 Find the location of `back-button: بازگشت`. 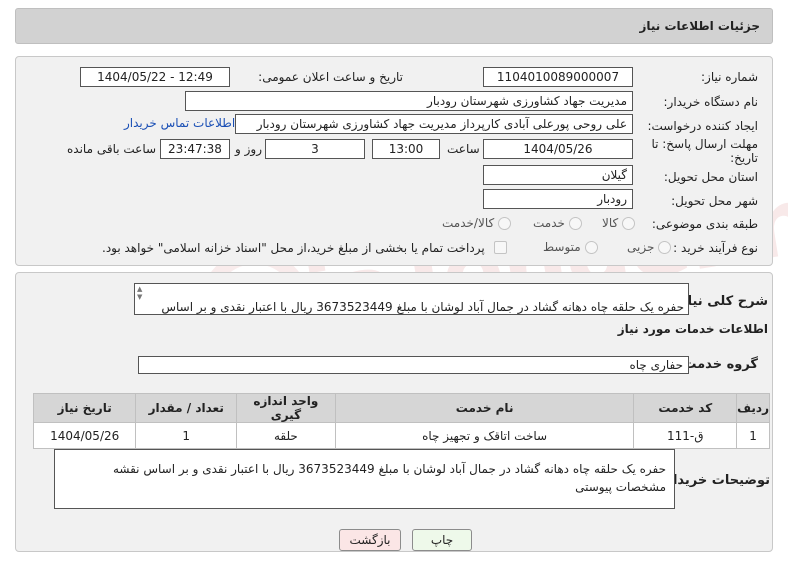

back-button: بازگشت is located at coordinates (370, 540).